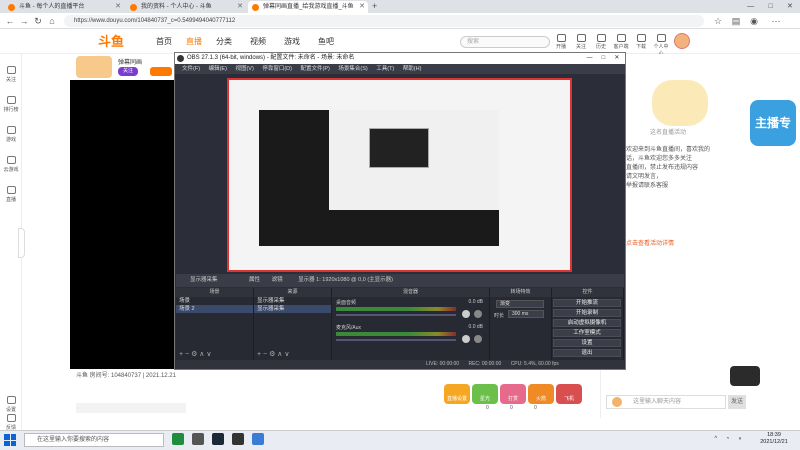  I want to click on network-icon: ◔, so click(728, 440).